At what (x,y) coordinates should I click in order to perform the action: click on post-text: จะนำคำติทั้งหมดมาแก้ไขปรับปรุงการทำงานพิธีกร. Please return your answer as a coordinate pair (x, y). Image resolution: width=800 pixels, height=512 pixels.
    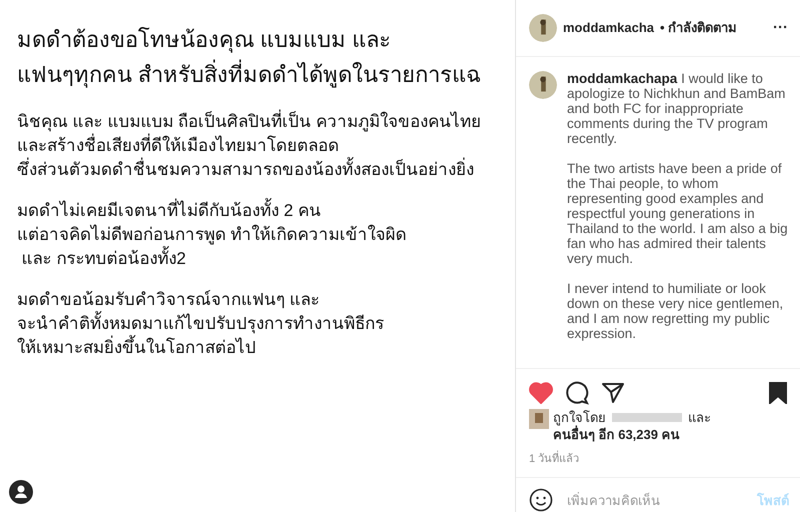
    Looking at the image, I should click on (266, 324).